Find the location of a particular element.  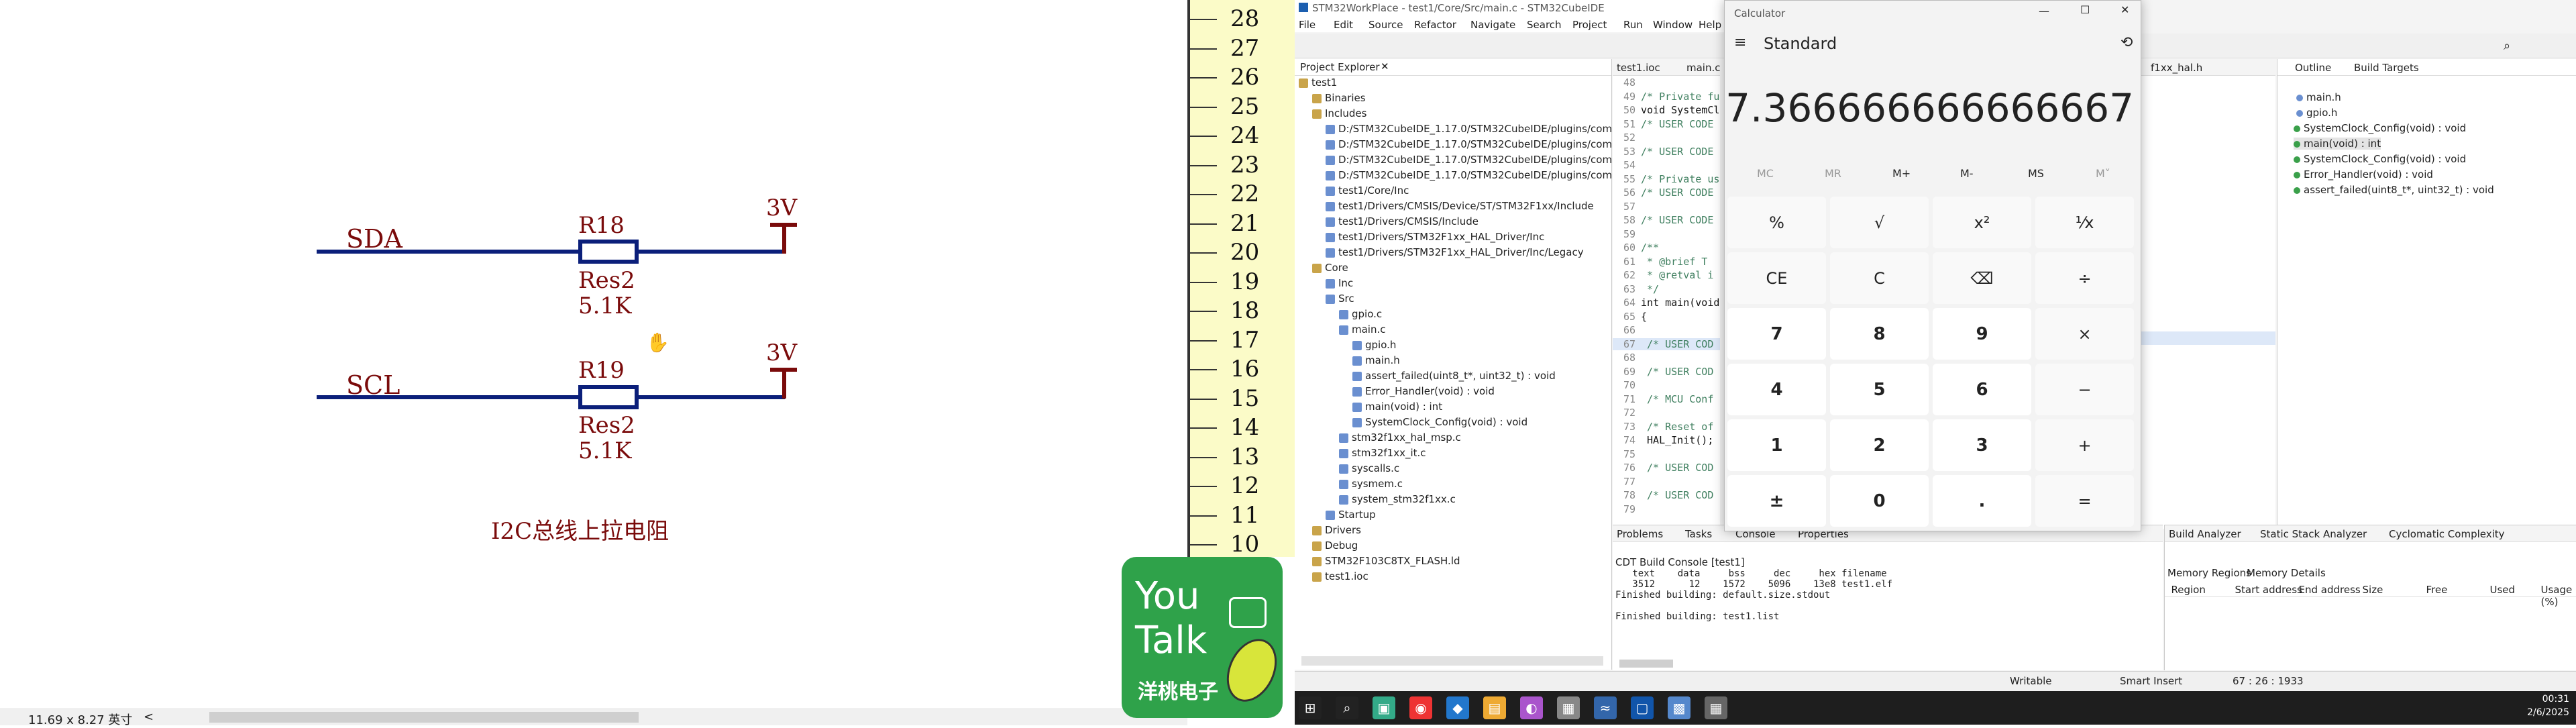

tree-item: test1/Drivers/STM32F1xx_HAL_Driver/Inc is located at coordinates (1435, 237).